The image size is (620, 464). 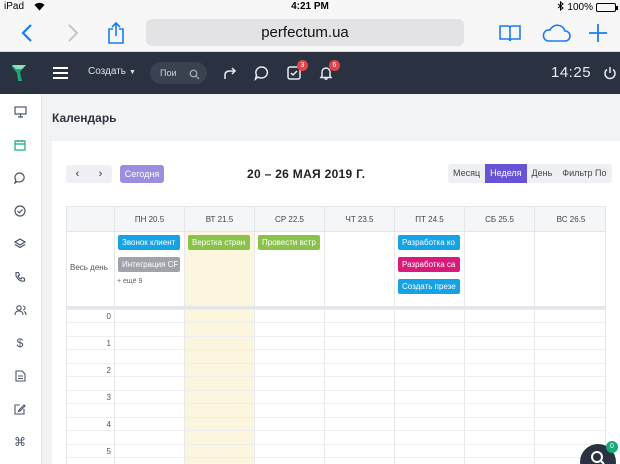 What do you see at coordinates (305, 32) in the screenshot?
I see `url-bar: perfectum.ua` at bounding box center [305, 32].